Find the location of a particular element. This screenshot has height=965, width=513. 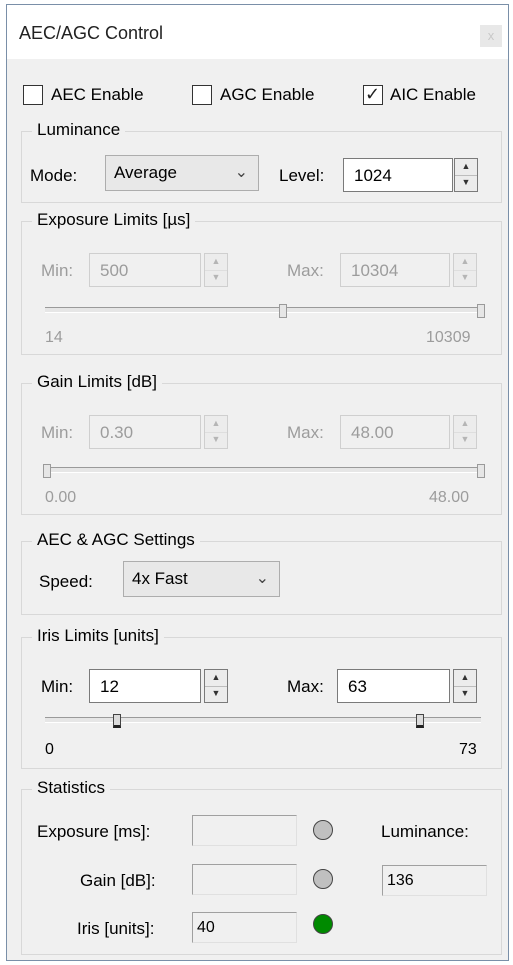

exposure-range-min: 14 is located at coordinates (54, 337).